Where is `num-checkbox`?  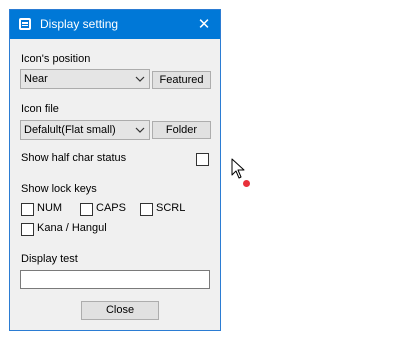 num-checkbox is located at coordinates (27, 209).